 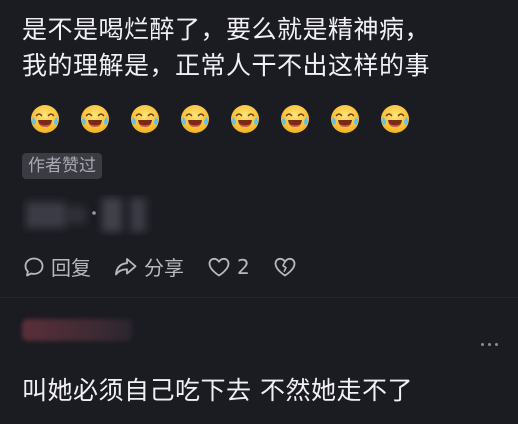 I want to click on reply-text: 叫她必须自己吃下去 不然她走不了, so click(x=217, y=390).